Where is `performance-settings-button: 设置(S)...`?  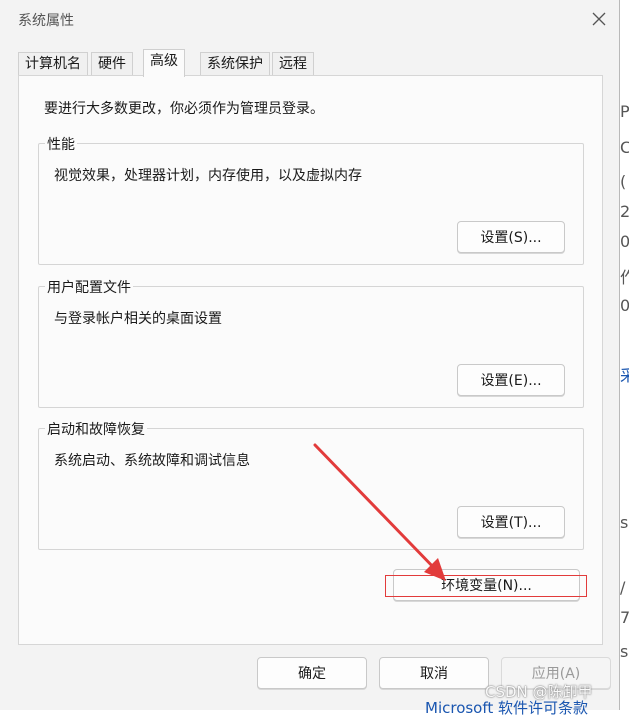 performance-settings-button: 设置(S)... is located at coordinates (511, 237).